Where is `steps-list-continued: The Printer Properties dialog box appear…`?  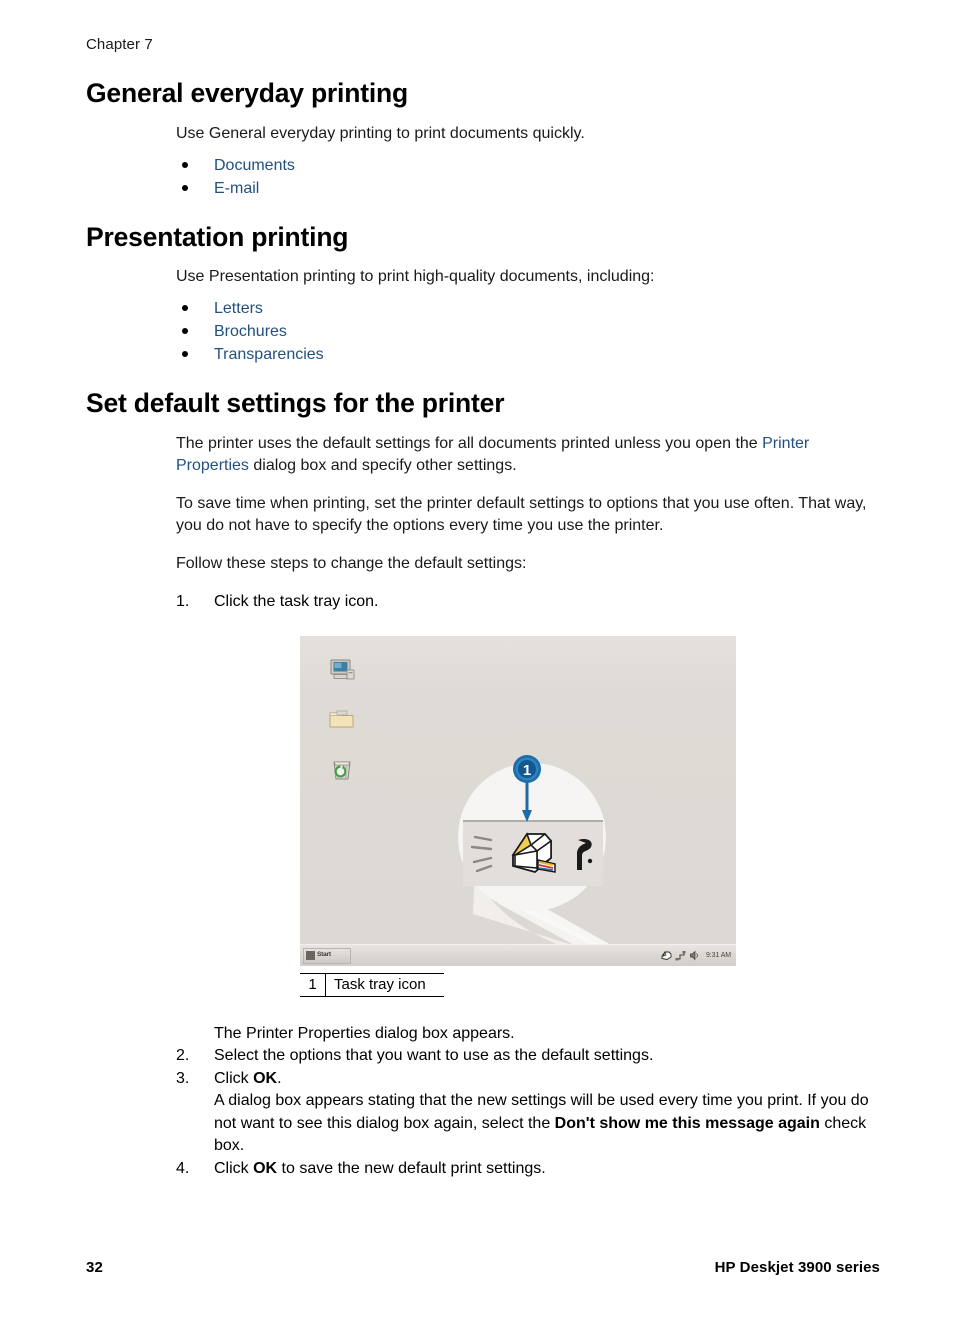
steps-list-continued: The Printer Properties dialog box appear… is located at coordinates (531, 1102).